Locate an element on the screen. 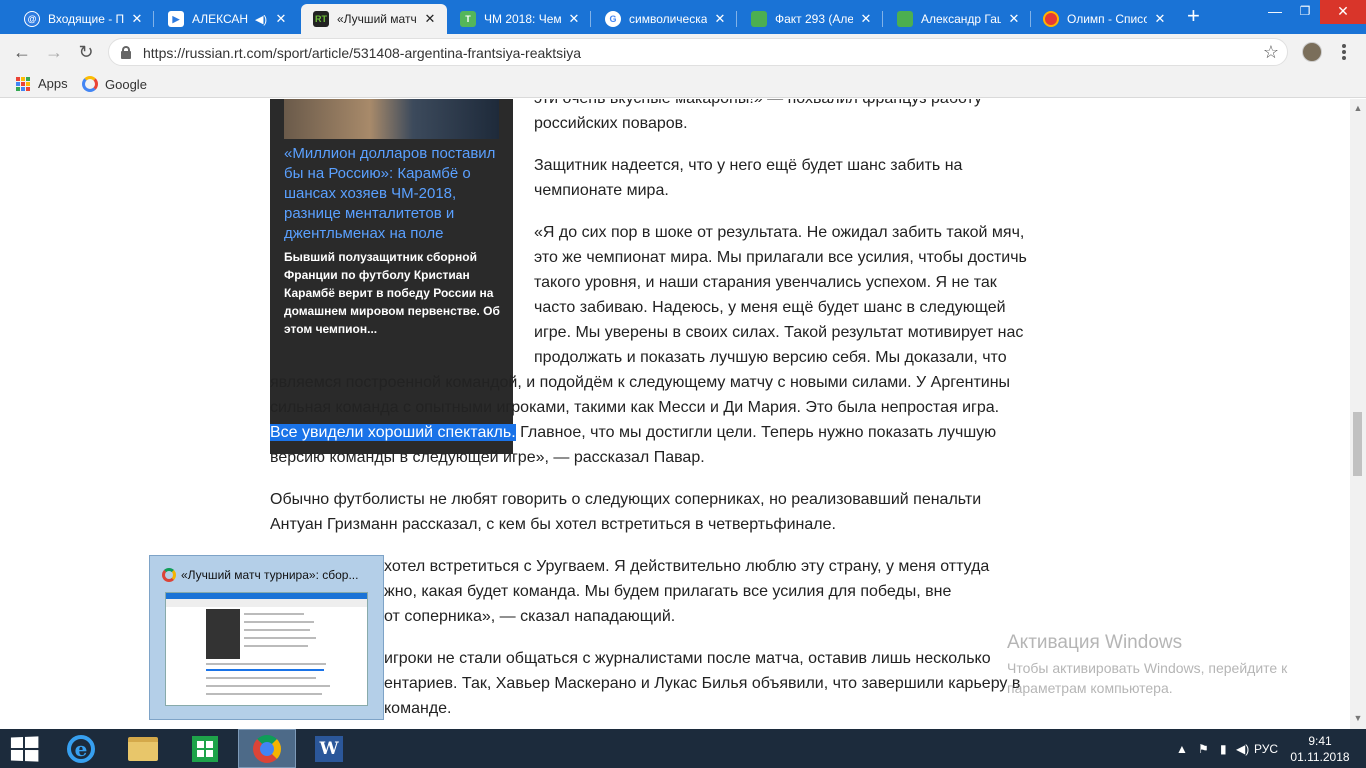 Image resolution: width=1366 pixels, height=768 pixels. scroll-up-icon: ▲ is located at coordinates (1358, 108).